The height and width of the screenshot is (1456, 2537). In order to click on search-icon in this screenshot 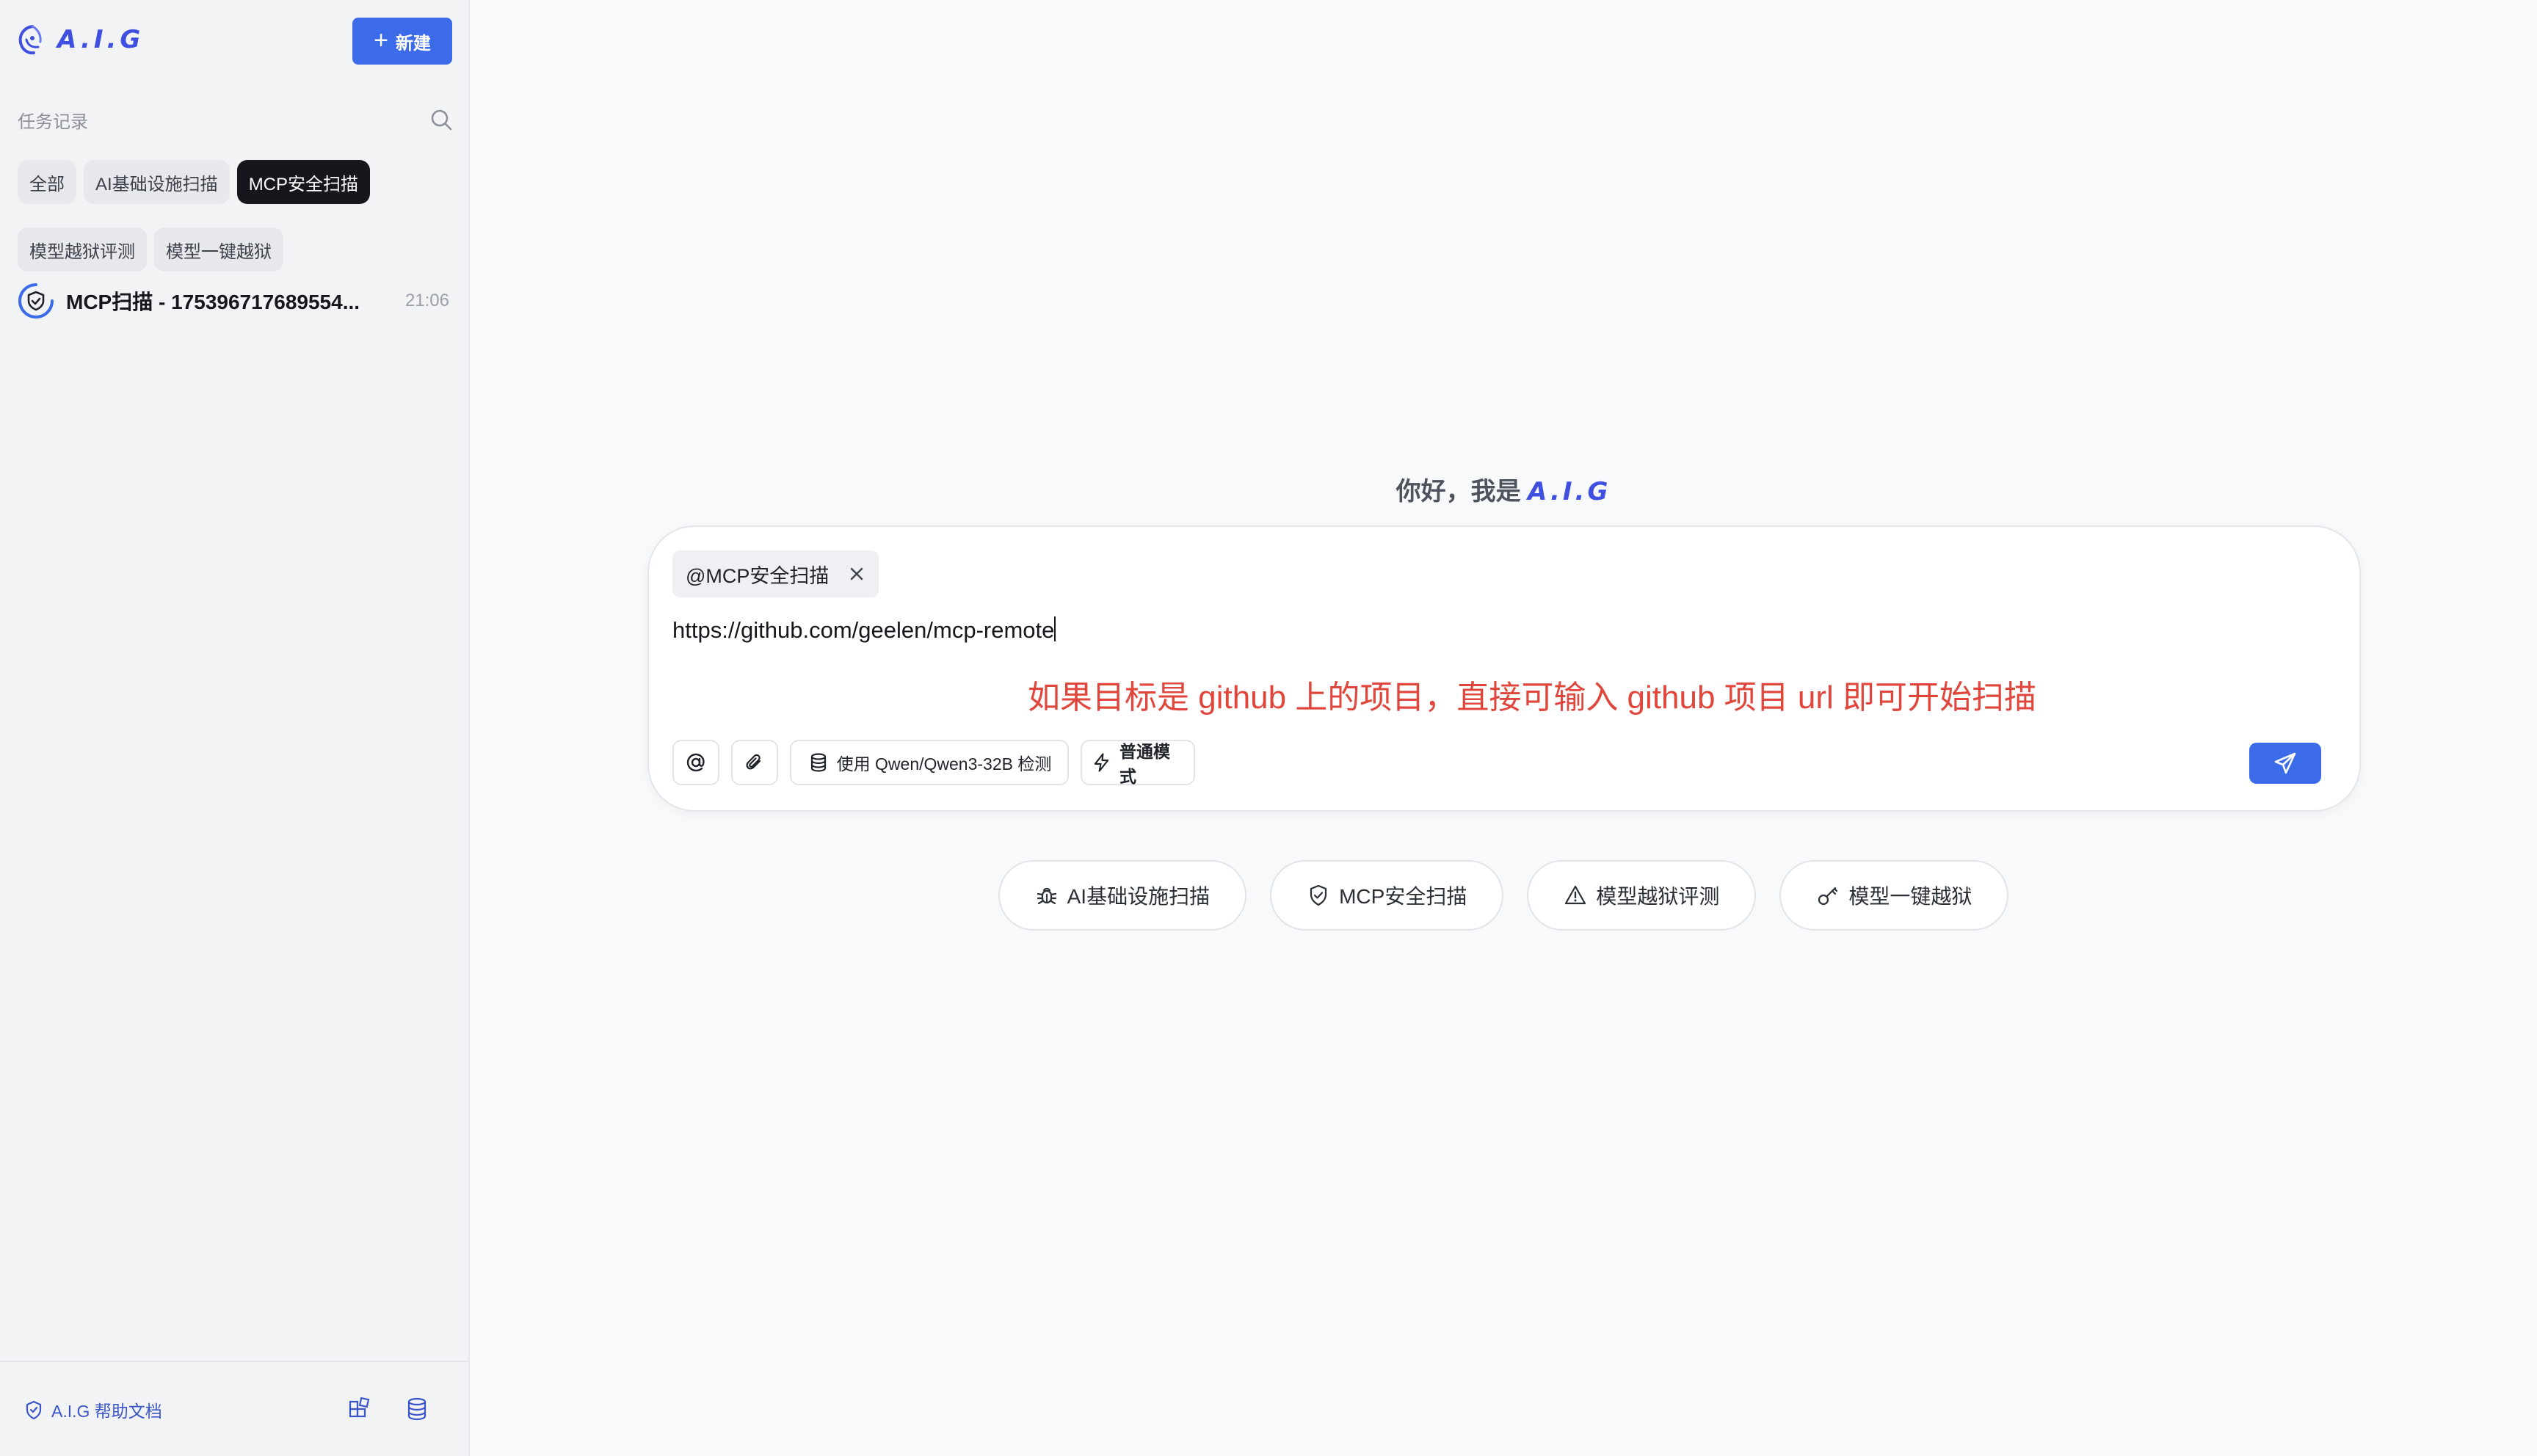, I will do `click(442, 120)`.